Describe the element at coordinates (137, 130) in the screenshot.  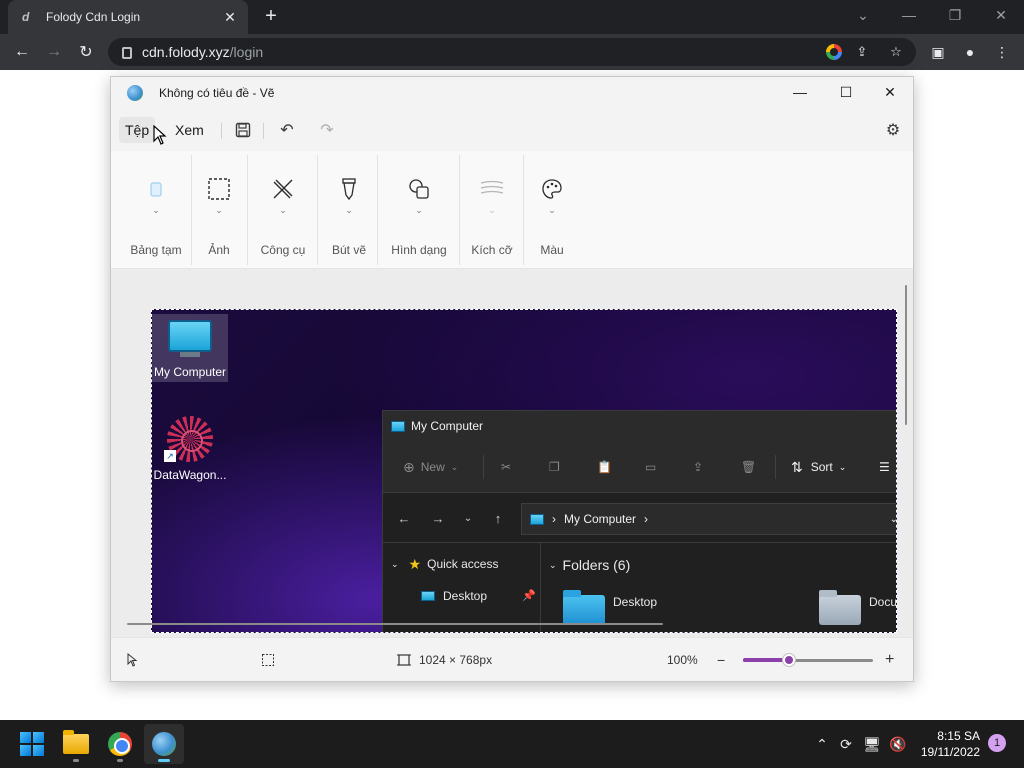
I see `menu-file: Tệp` at that location.